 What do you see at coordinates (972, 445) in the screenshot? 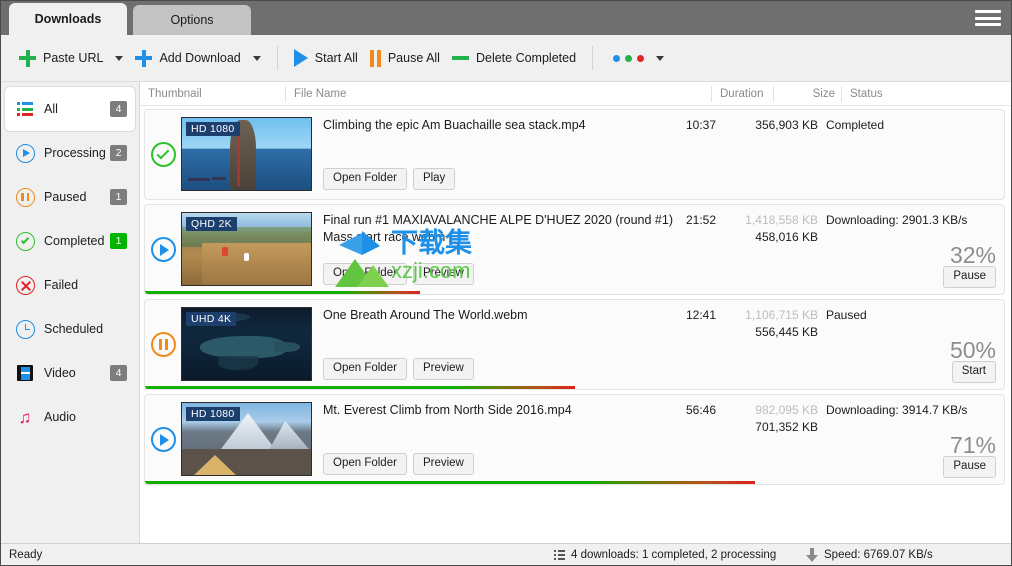
I see `progress-percent: 71%` at bounding box center [972, 445].